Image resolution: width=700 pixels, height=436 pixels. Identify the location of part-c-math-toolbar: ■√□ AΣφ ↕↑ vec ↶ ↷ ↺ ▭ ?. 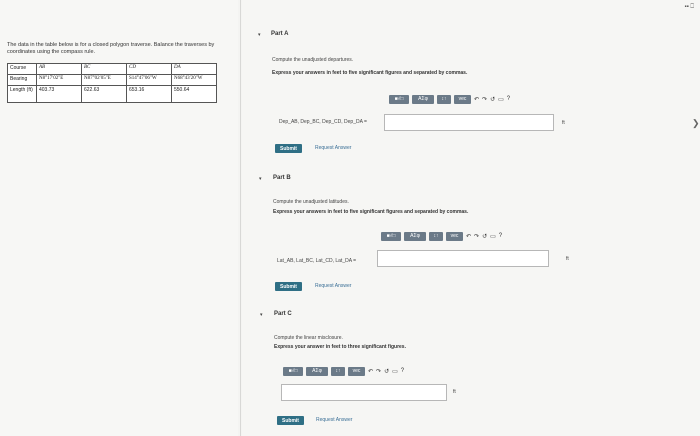
(343, 371).